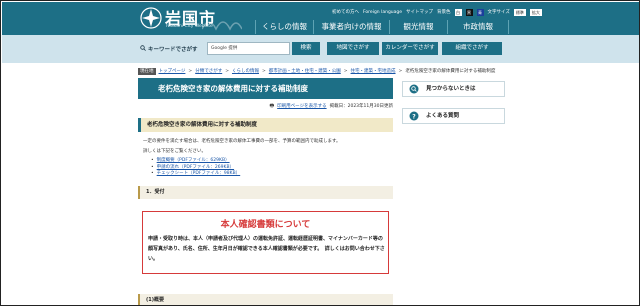 The width and height of the screenshot is (640, 306). What do you see at coordinates (172, 71) in the screenshot?
I see `breadcrumb-top: トップページ` at bounding box center [172, 71].